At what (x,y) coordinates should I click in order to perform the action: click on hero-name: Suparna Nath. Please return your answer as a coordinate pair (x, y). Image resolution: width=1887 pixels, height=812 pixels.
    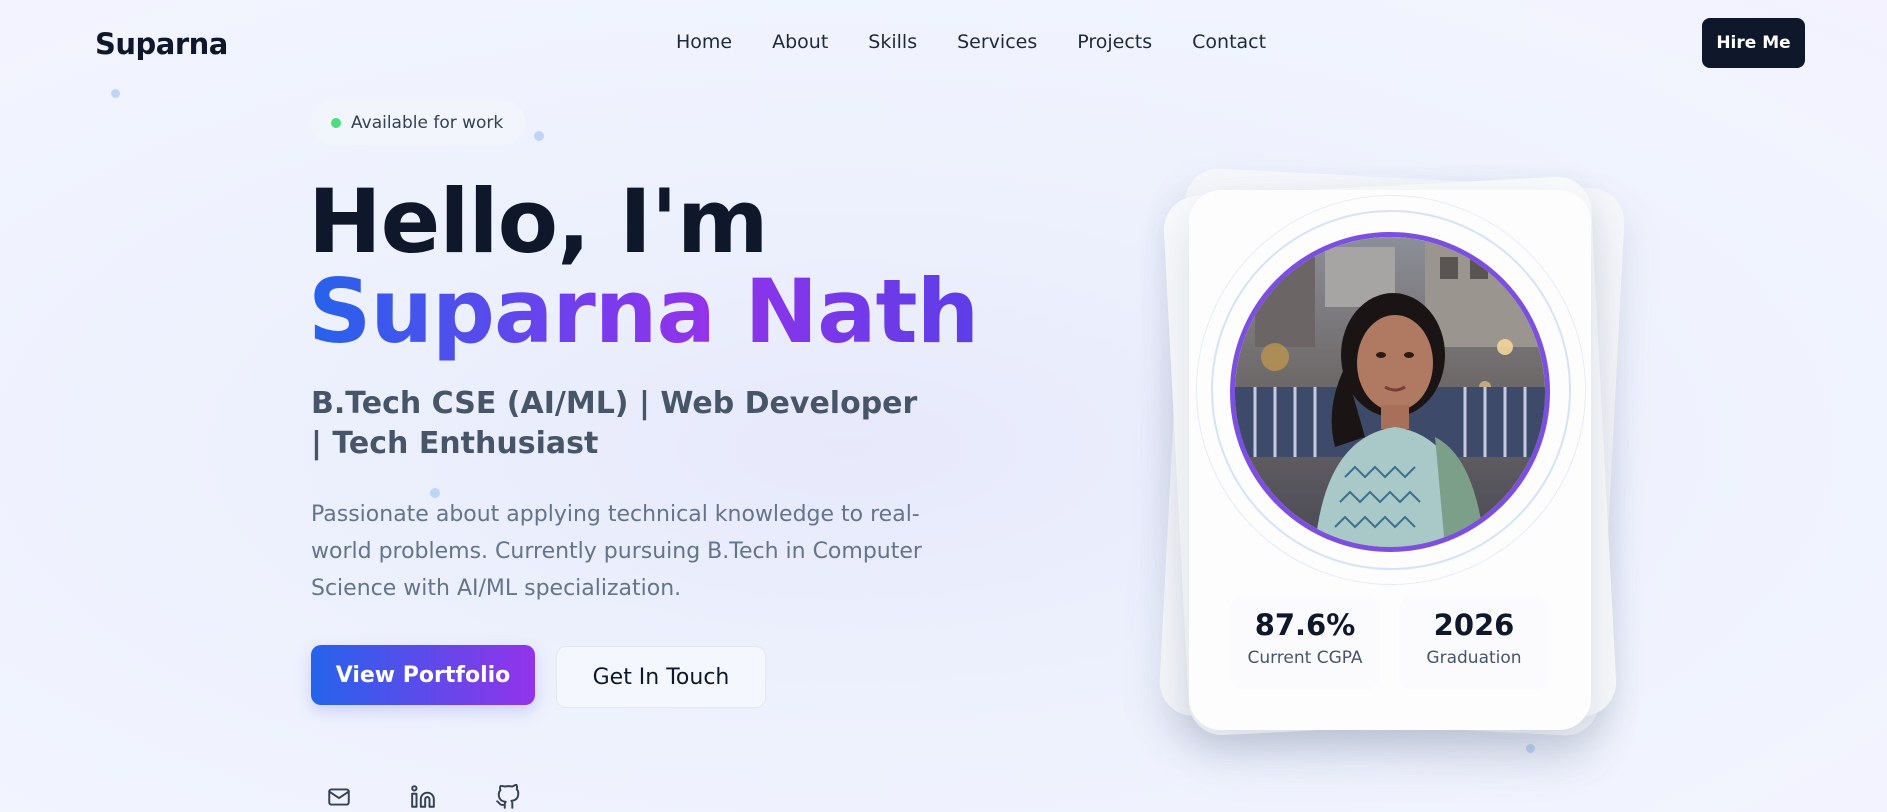
    Looking at the image, I should click on (643, 311).